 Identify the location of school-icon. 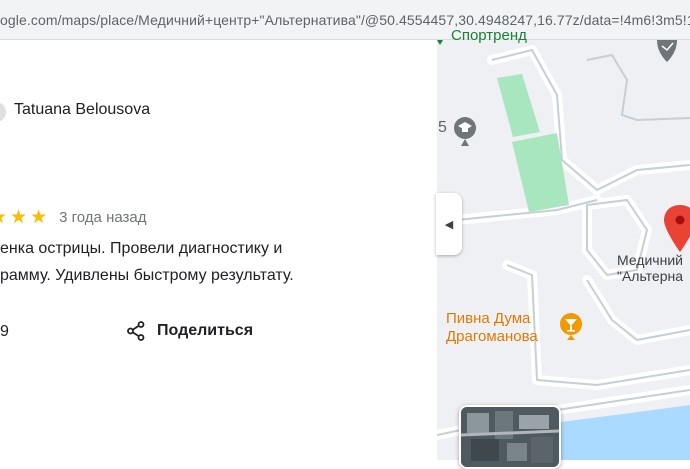
(465, 131).